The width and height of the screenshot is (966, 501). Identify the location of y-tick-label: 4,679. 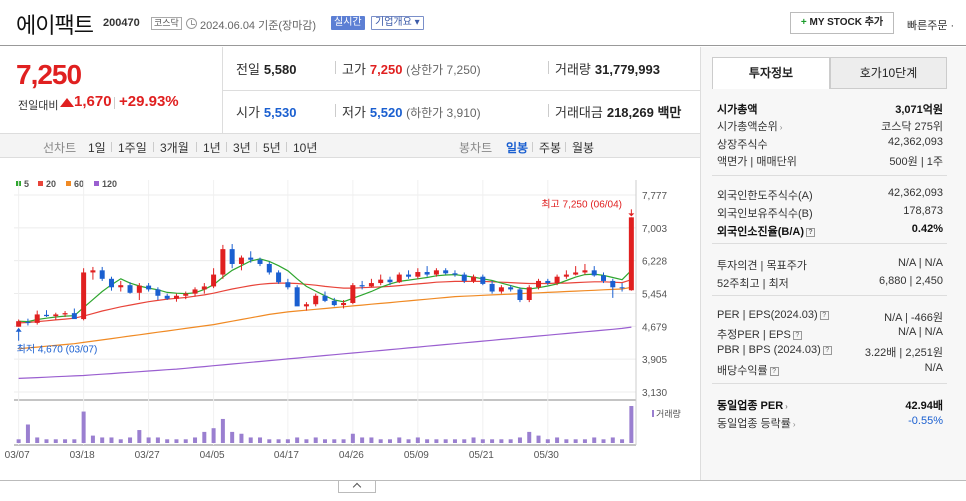
(654, 327).